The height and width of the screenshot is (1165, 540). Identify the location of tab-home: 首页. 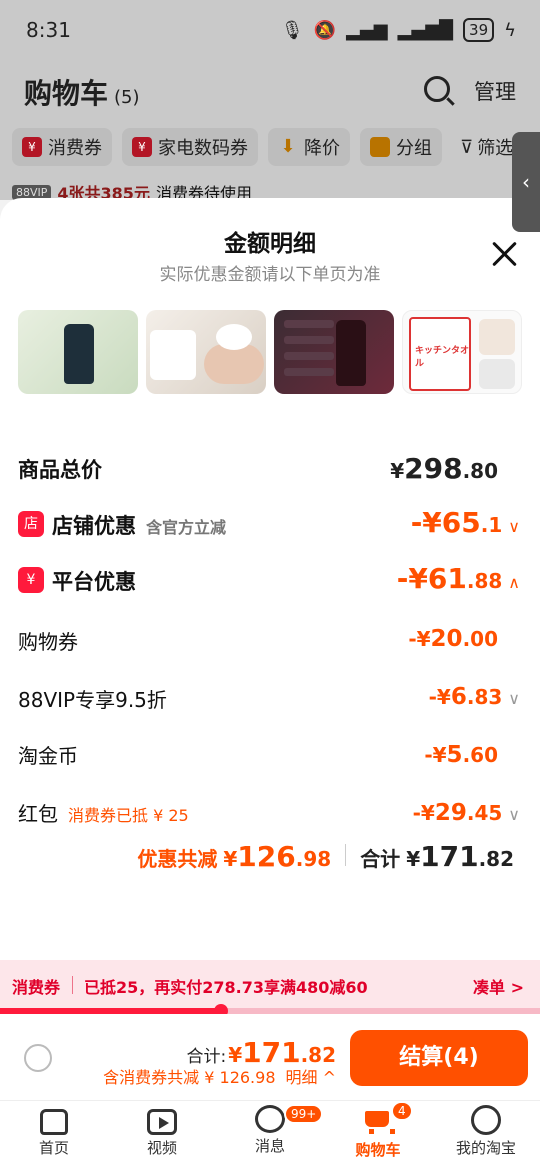
(54, 1131).